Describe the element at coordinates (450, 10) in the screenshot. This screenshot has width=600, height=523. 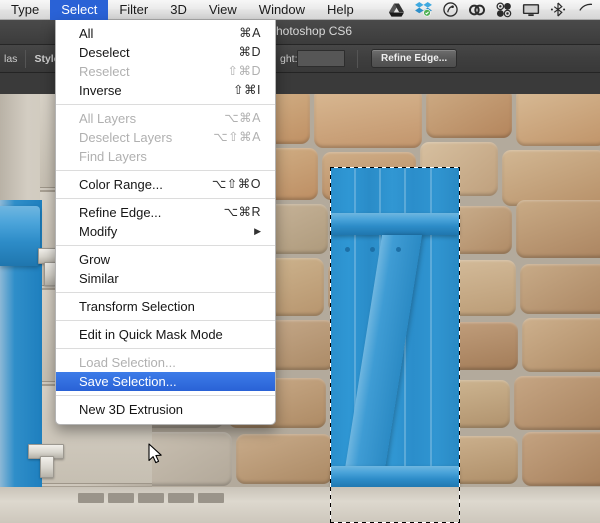
I see `wacom-icon` at that location.